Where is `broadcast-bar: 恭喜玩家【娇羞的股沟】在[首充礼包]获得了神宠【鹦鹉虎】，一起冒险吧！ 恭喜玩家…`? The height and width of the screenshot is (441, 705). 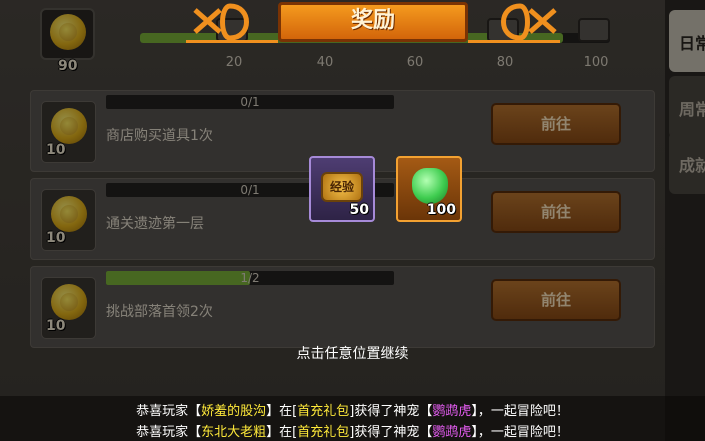
broadcast-bar: 恭喜玩家【娇羞的股沟】在[首充礼包]获得了神宠【鹦鹉虎】，一起冒险吧！ 恭喜玩家… is located at coordinates (352, 418).